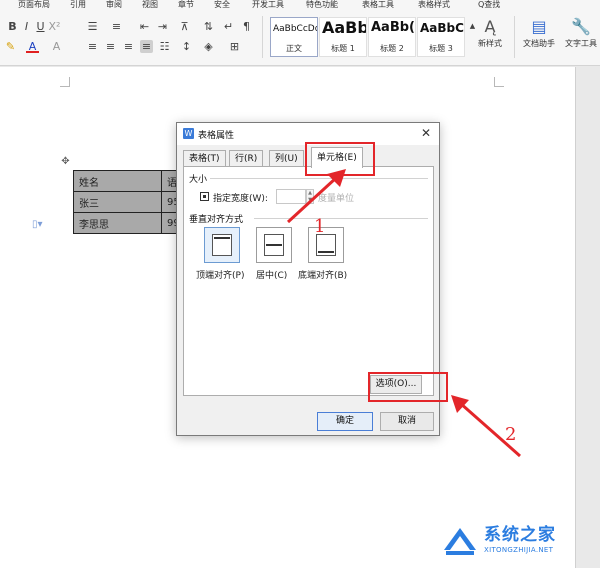 Image resolution: width=600 pixels, height=568 pixels. I want to click on menu-tab-security: 安全, so click(222, 5).